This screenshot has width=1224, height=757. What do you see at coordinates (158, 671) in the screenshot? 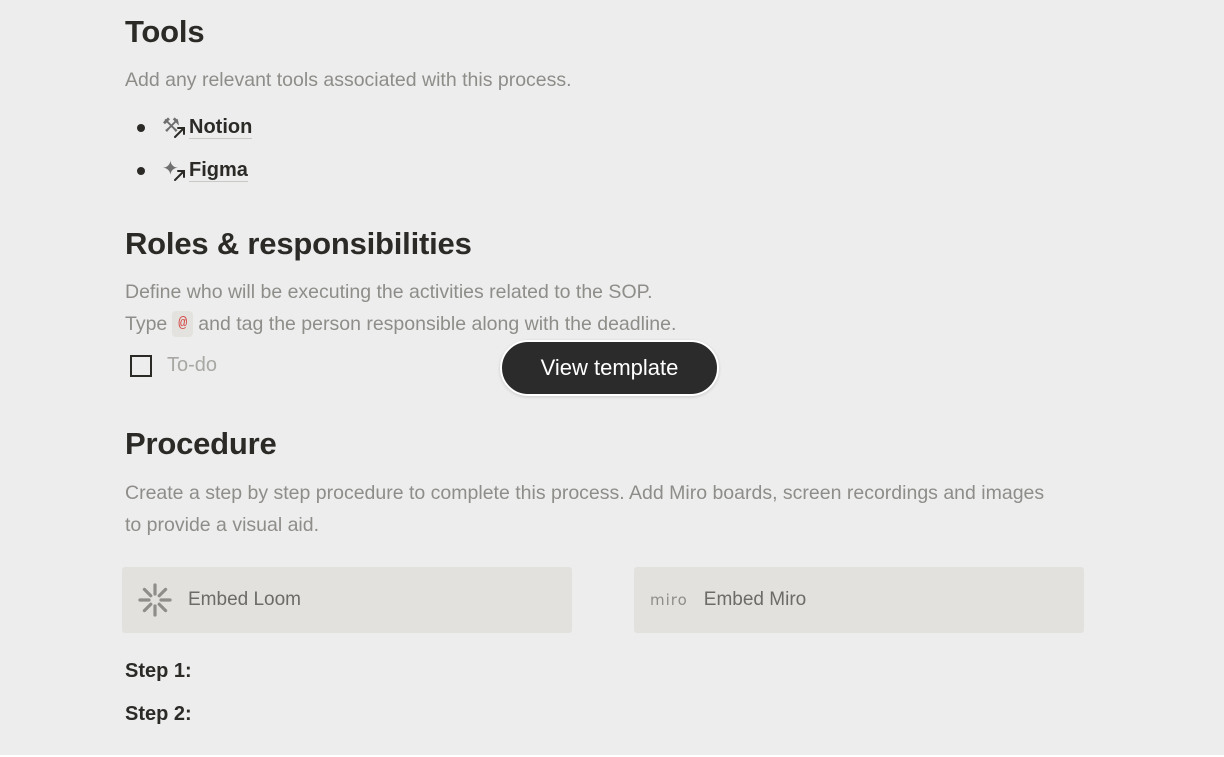
I see `step-1-label: Step 1:` at bounding box center [158, 671].